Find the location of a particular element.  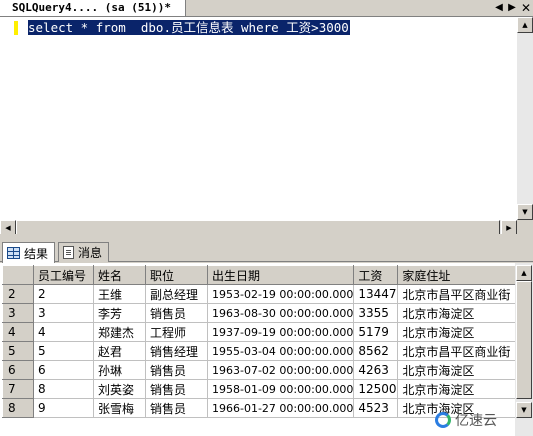

row-number: 8 is located at coordinates (18, 408).